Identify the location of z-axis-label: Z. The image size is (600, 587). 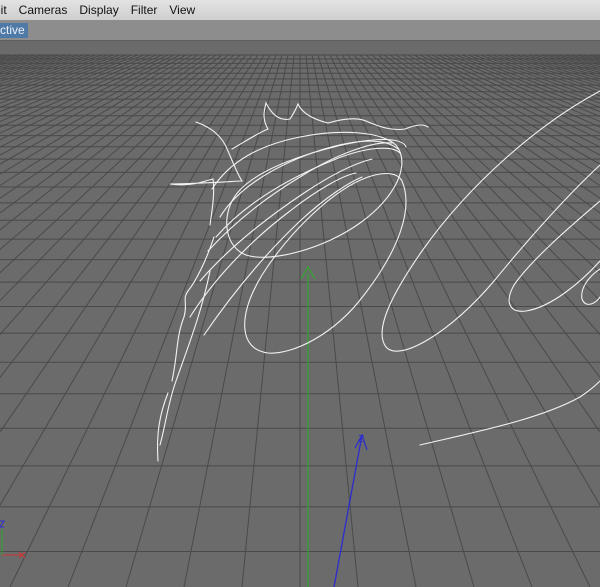
(361, 439).